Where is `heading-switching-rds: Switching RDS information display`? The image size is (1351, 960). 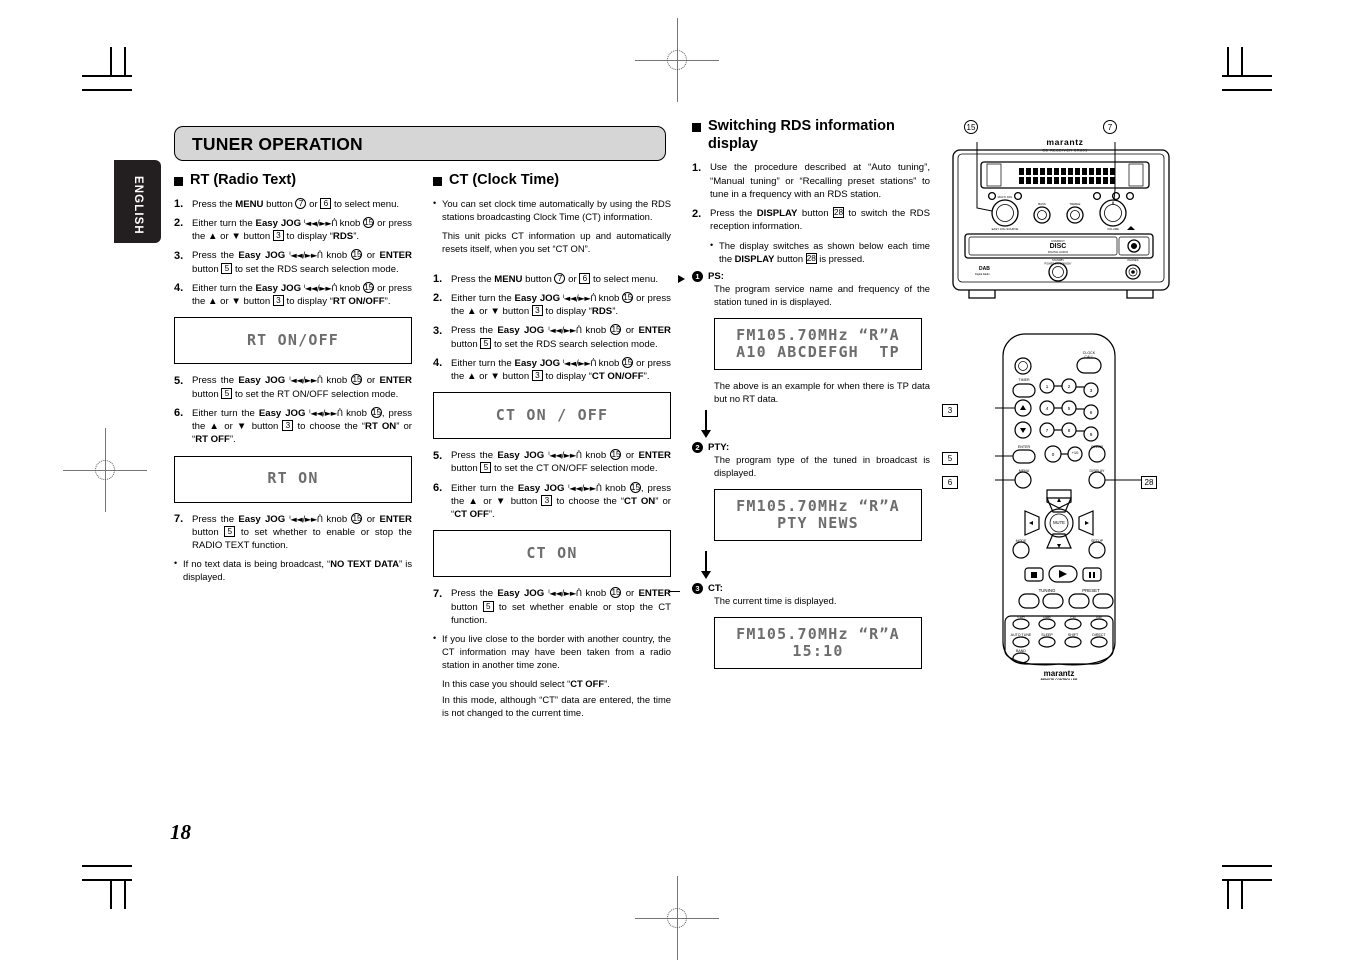 heading-switching-rds: Switching RDS information display is located at coordinates (811, 135).